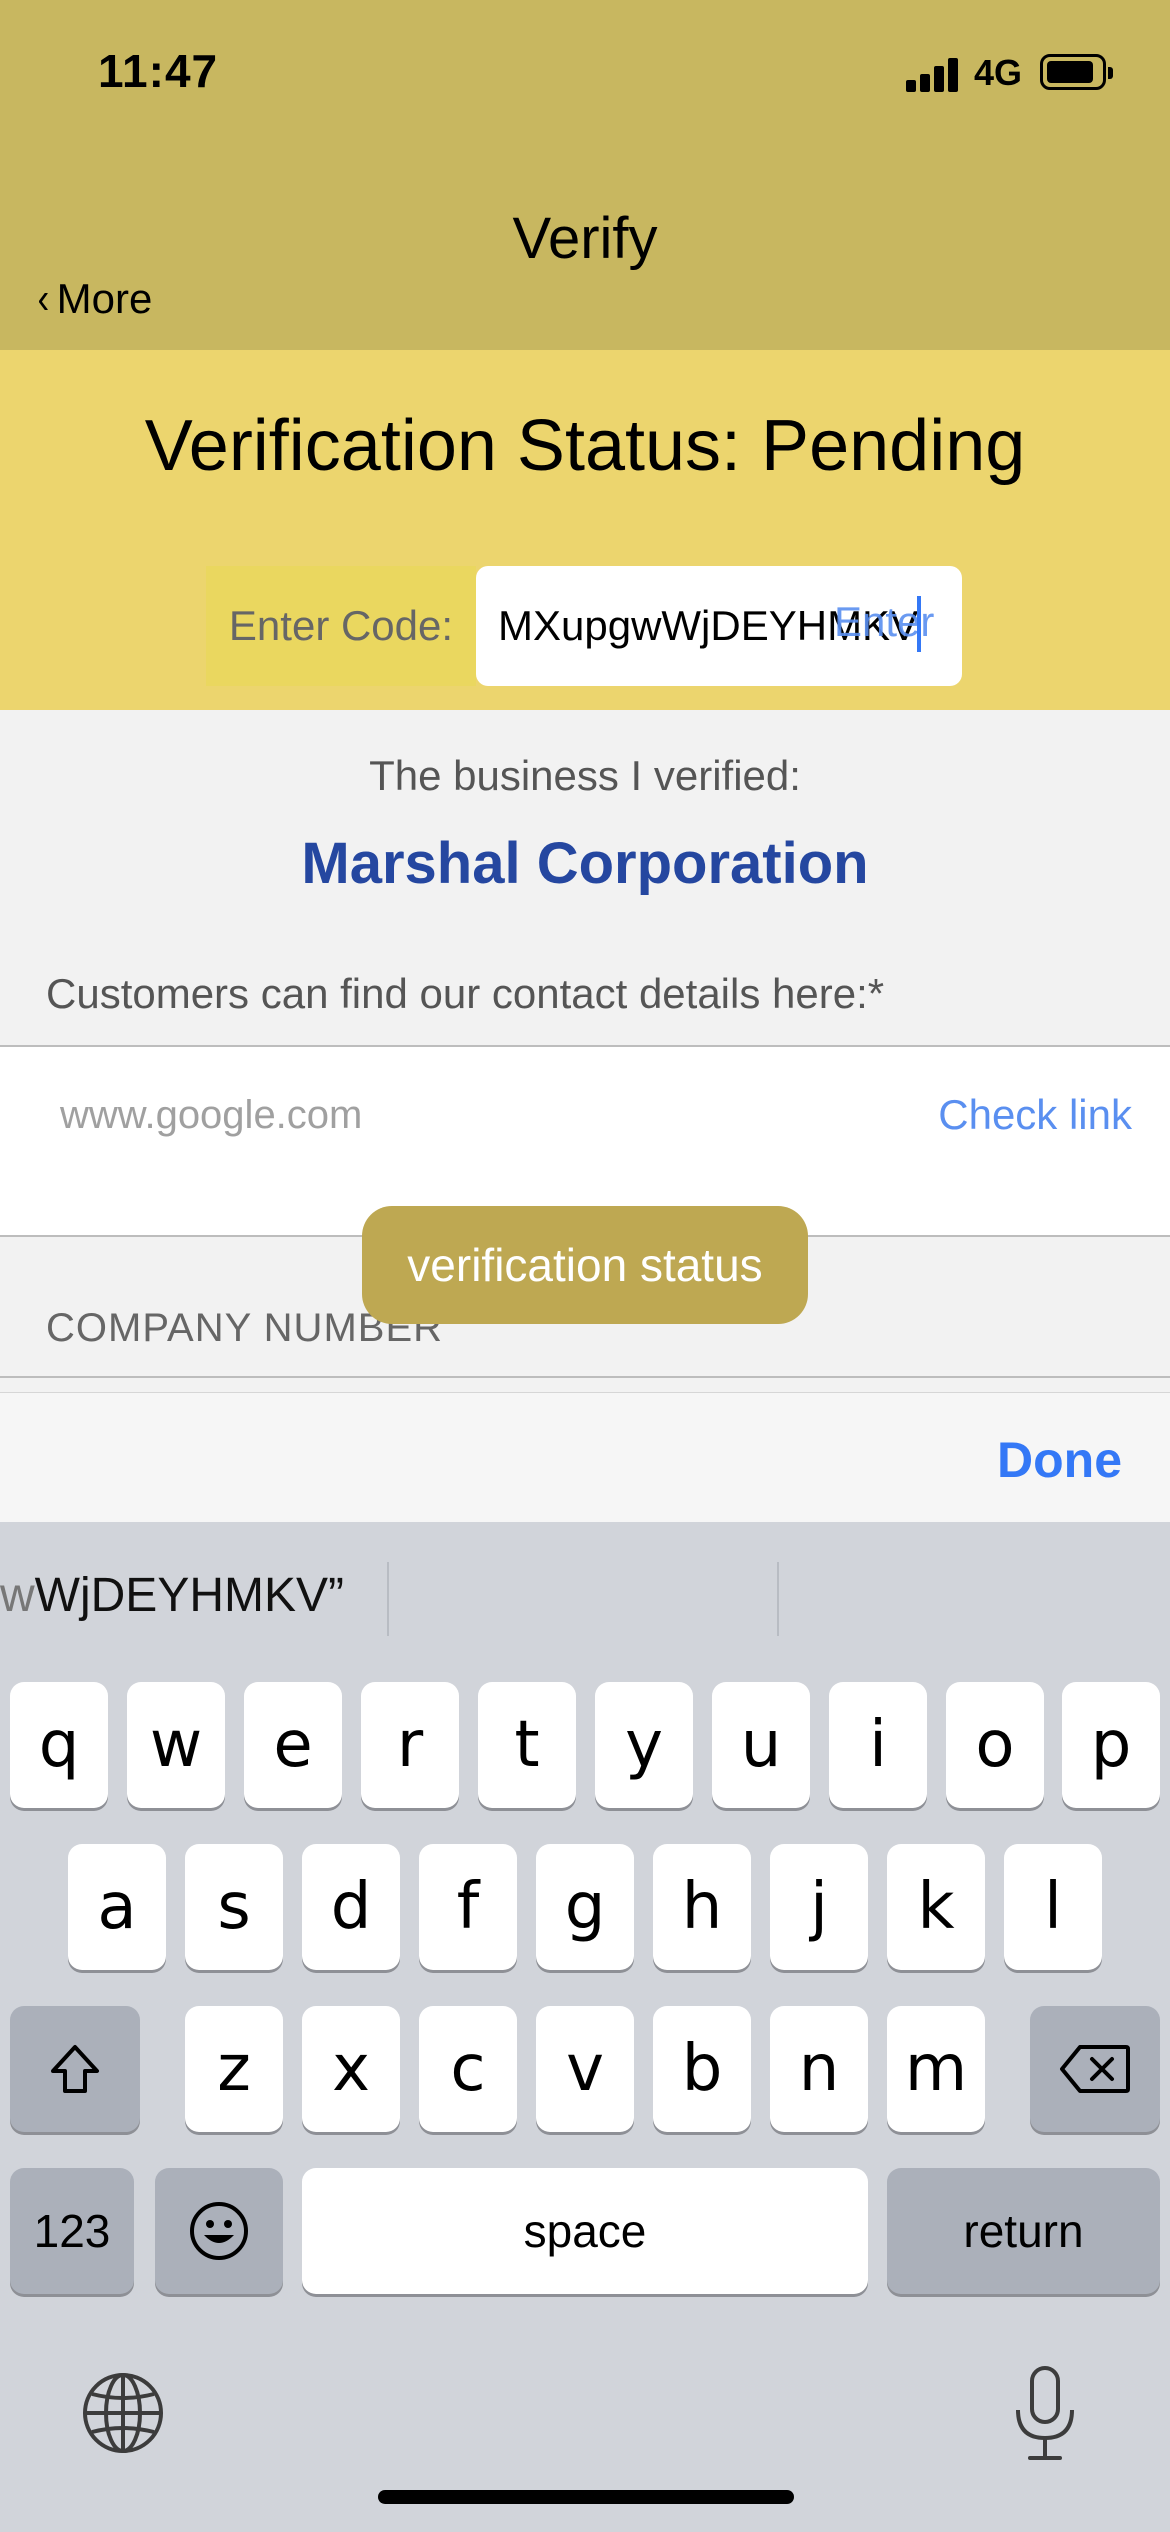 The width and height of the screenshot is (1170, 2532). I want to click on status-time: 11:47, so click(158, 71).